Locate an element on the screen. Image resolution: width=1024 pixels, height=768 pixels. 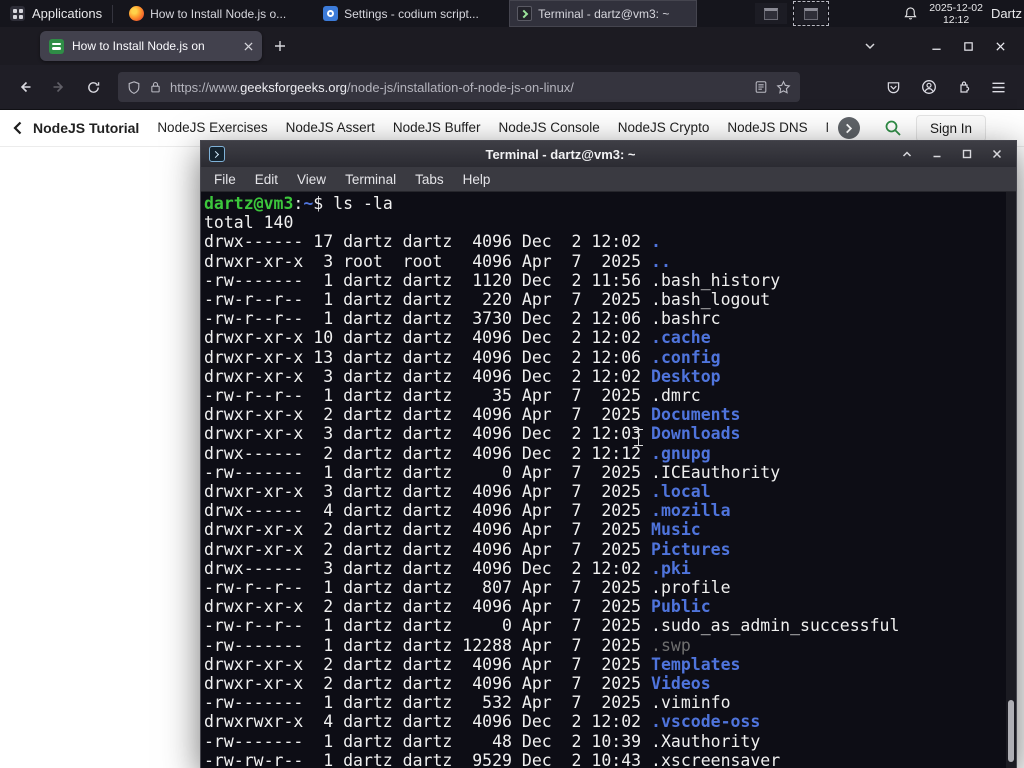
tray-window-icon is located at coordinates (771, 13).